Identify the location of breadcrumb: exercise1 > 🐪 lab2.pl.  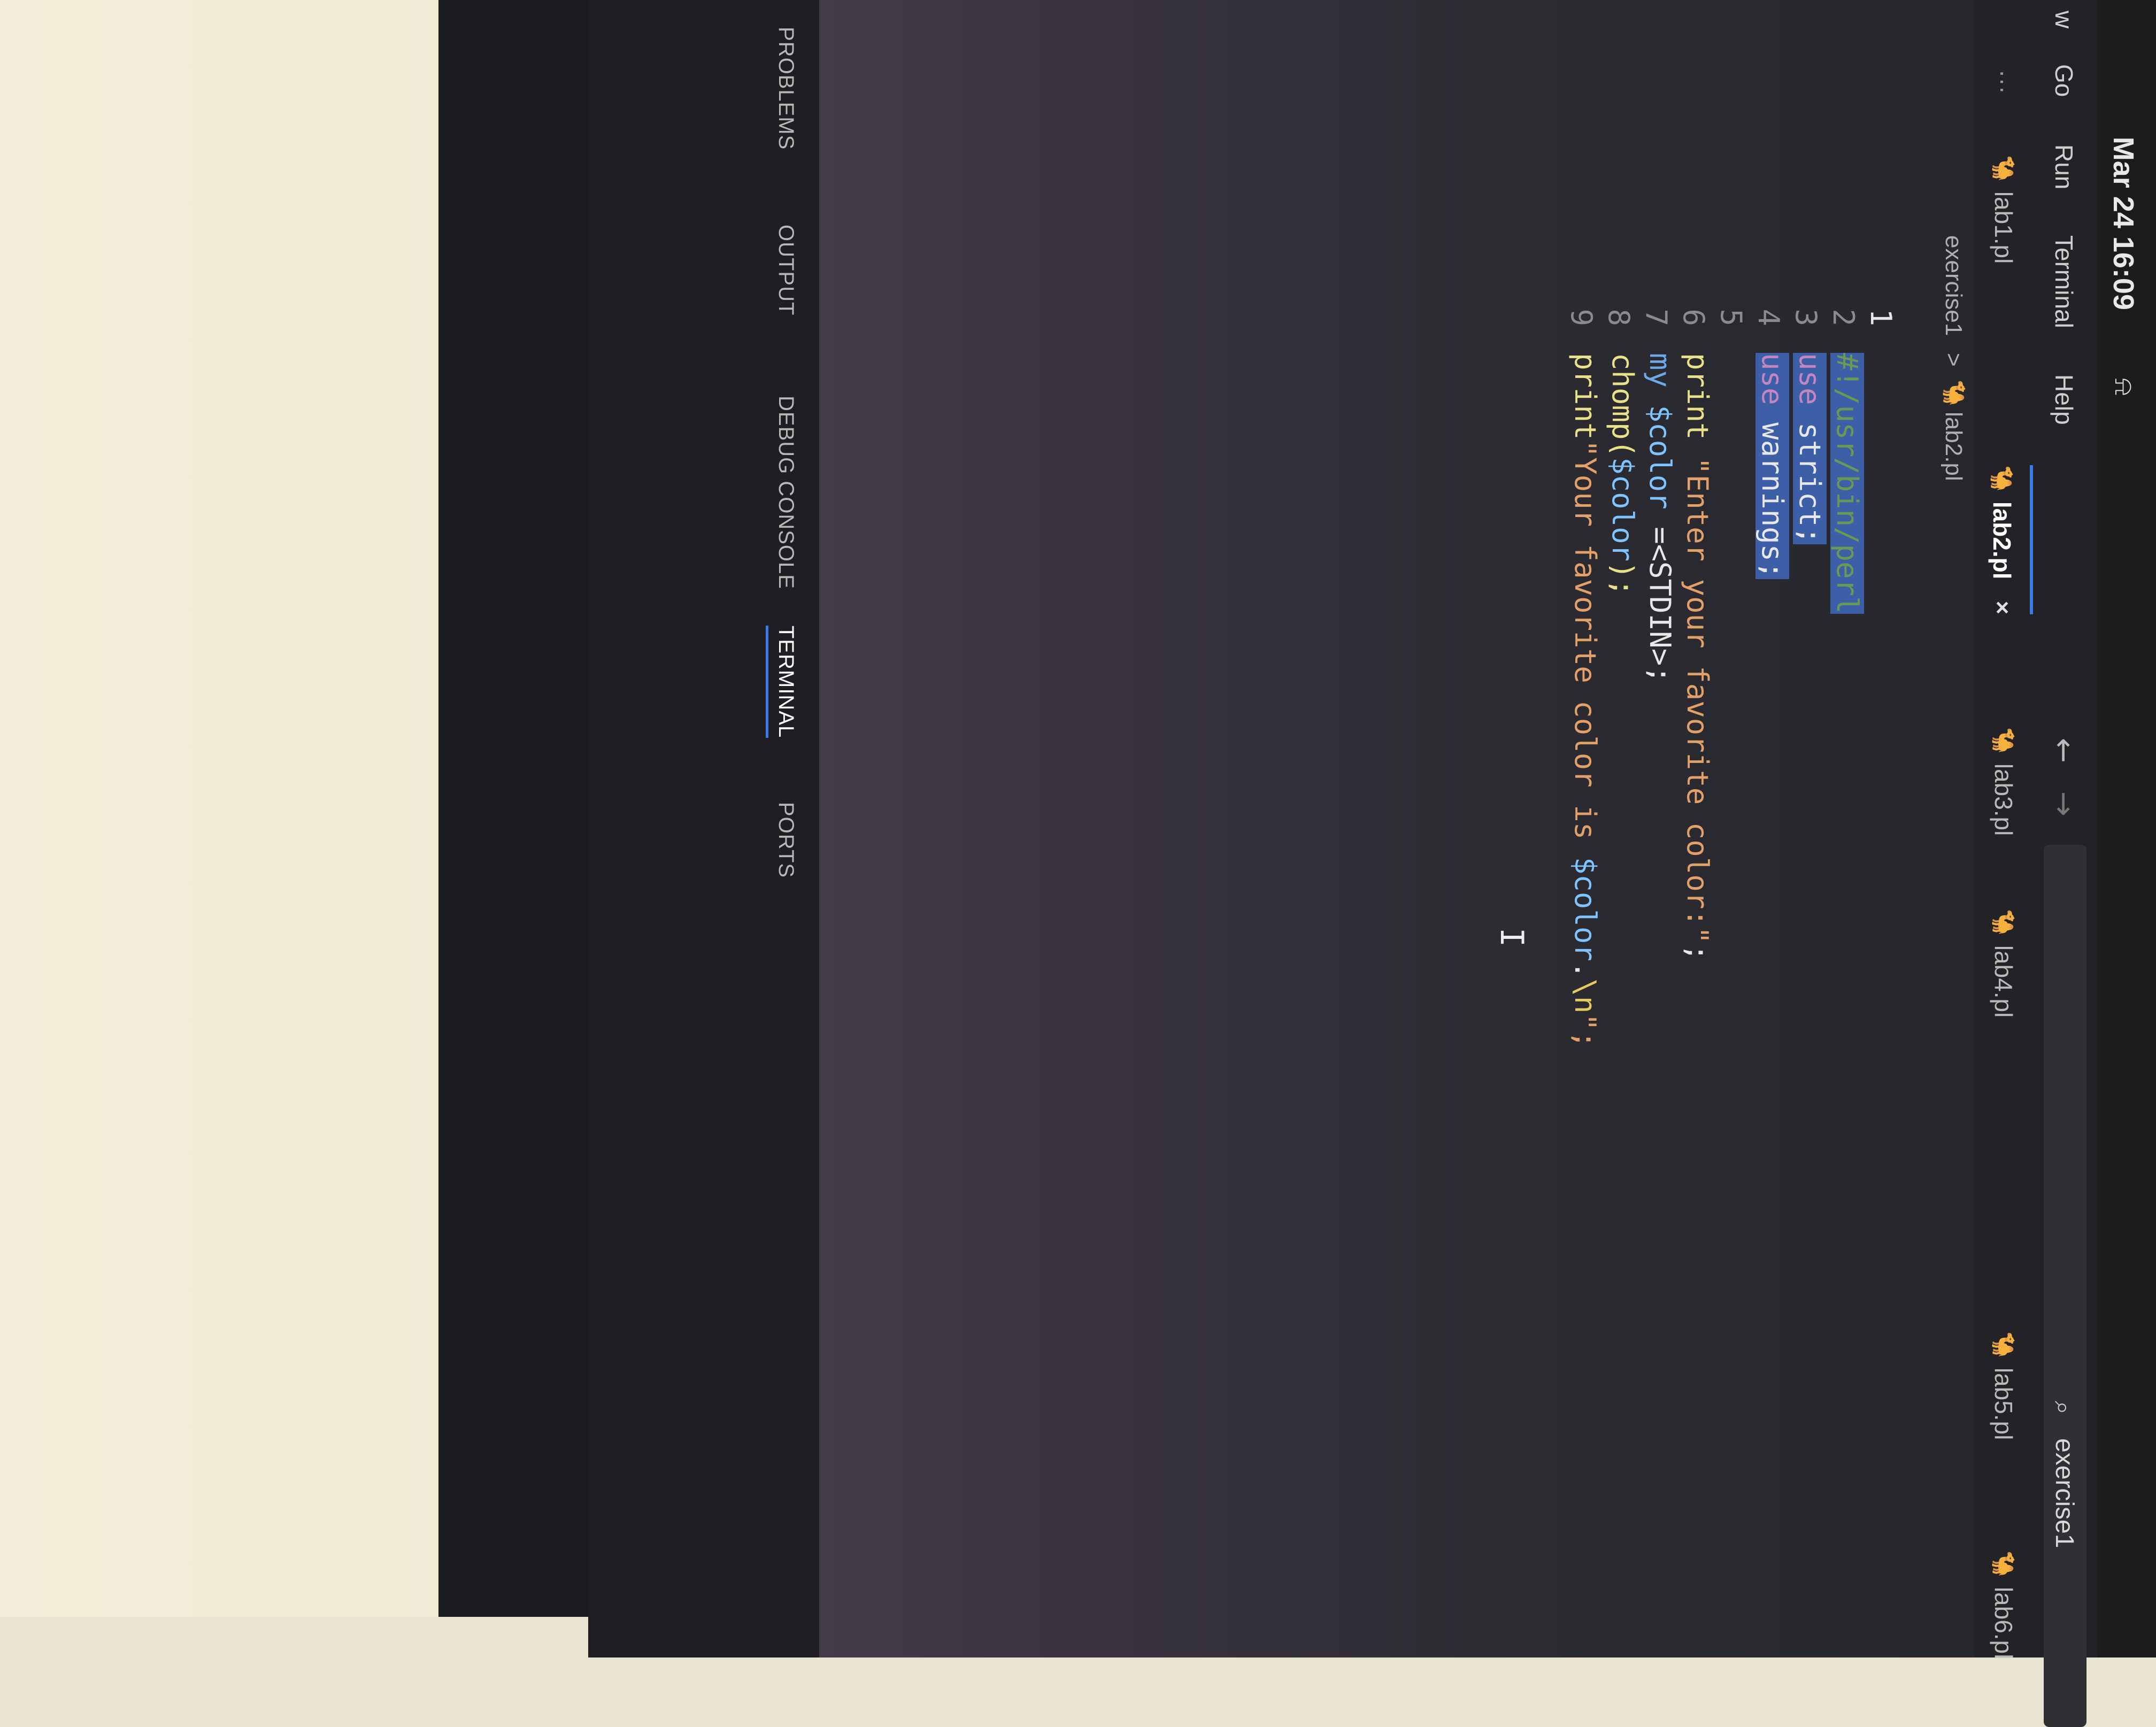
(1952, 829).